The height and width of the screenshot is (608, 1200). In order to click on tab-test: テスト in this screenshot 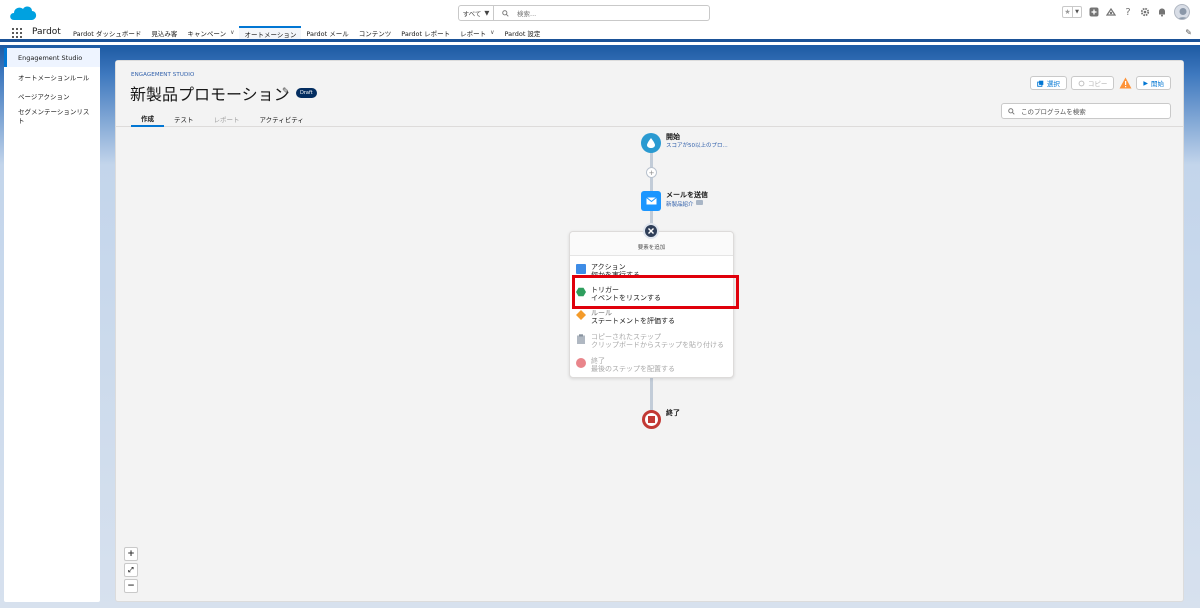, I will do `click(184, 119)`.